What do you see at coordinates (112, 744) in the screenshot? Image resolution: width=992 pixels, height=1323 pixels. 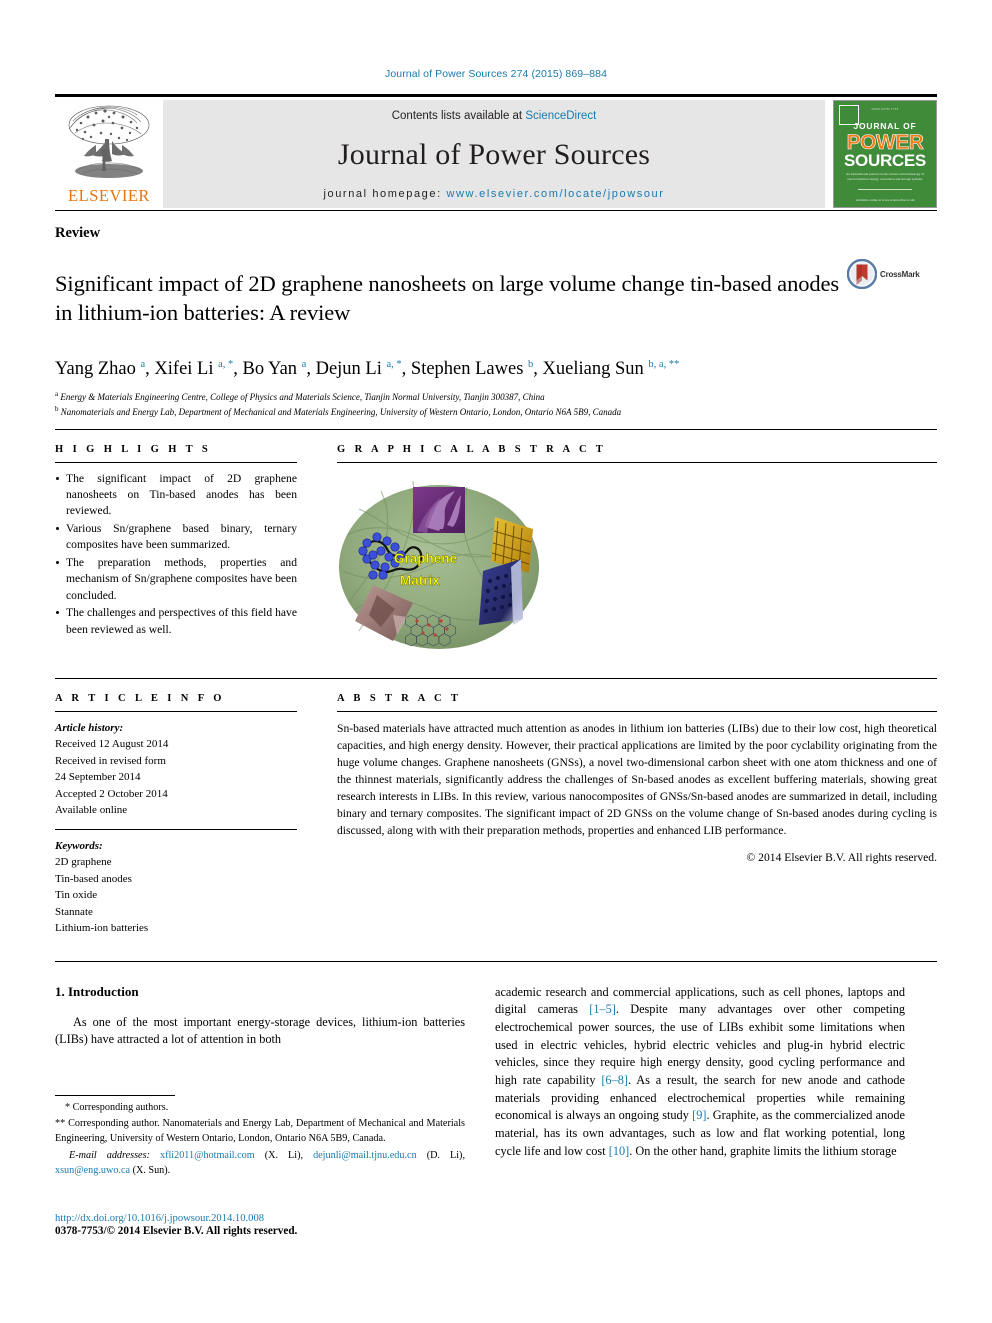 I see `history-item: Received 12 August 2014` at bounding box center [112, 744].